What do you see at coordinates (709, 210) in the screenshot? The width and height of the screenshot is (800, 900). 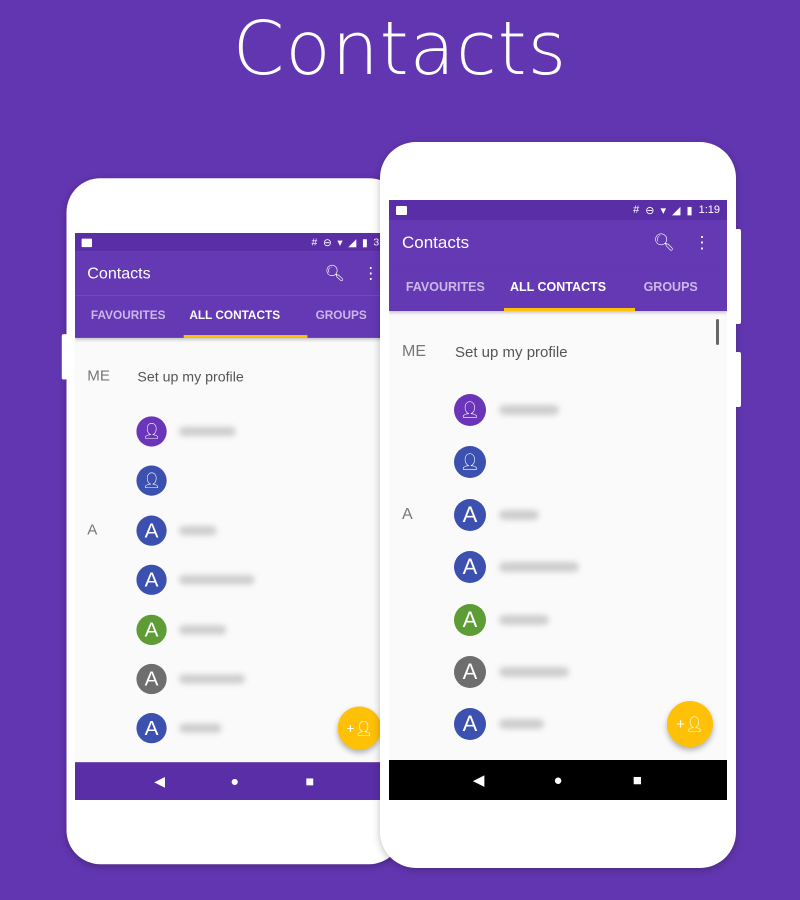 I see `status-time: 1:19` at bounding box center [709, 210].